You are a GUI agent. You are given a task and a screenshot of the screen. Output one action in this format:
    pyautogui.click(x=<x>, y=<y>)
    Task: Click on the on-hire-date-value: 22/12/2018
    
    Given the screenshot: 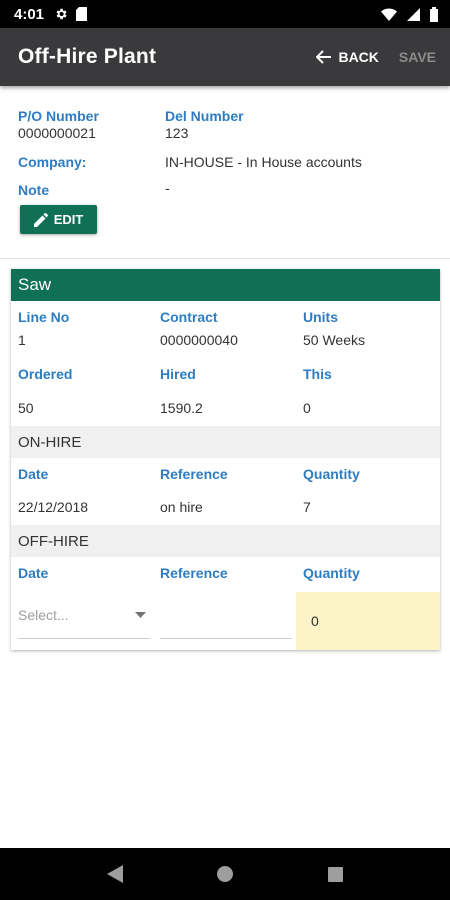 What is the action you would take?
    pyautogui.click(x=53, y=507)
    